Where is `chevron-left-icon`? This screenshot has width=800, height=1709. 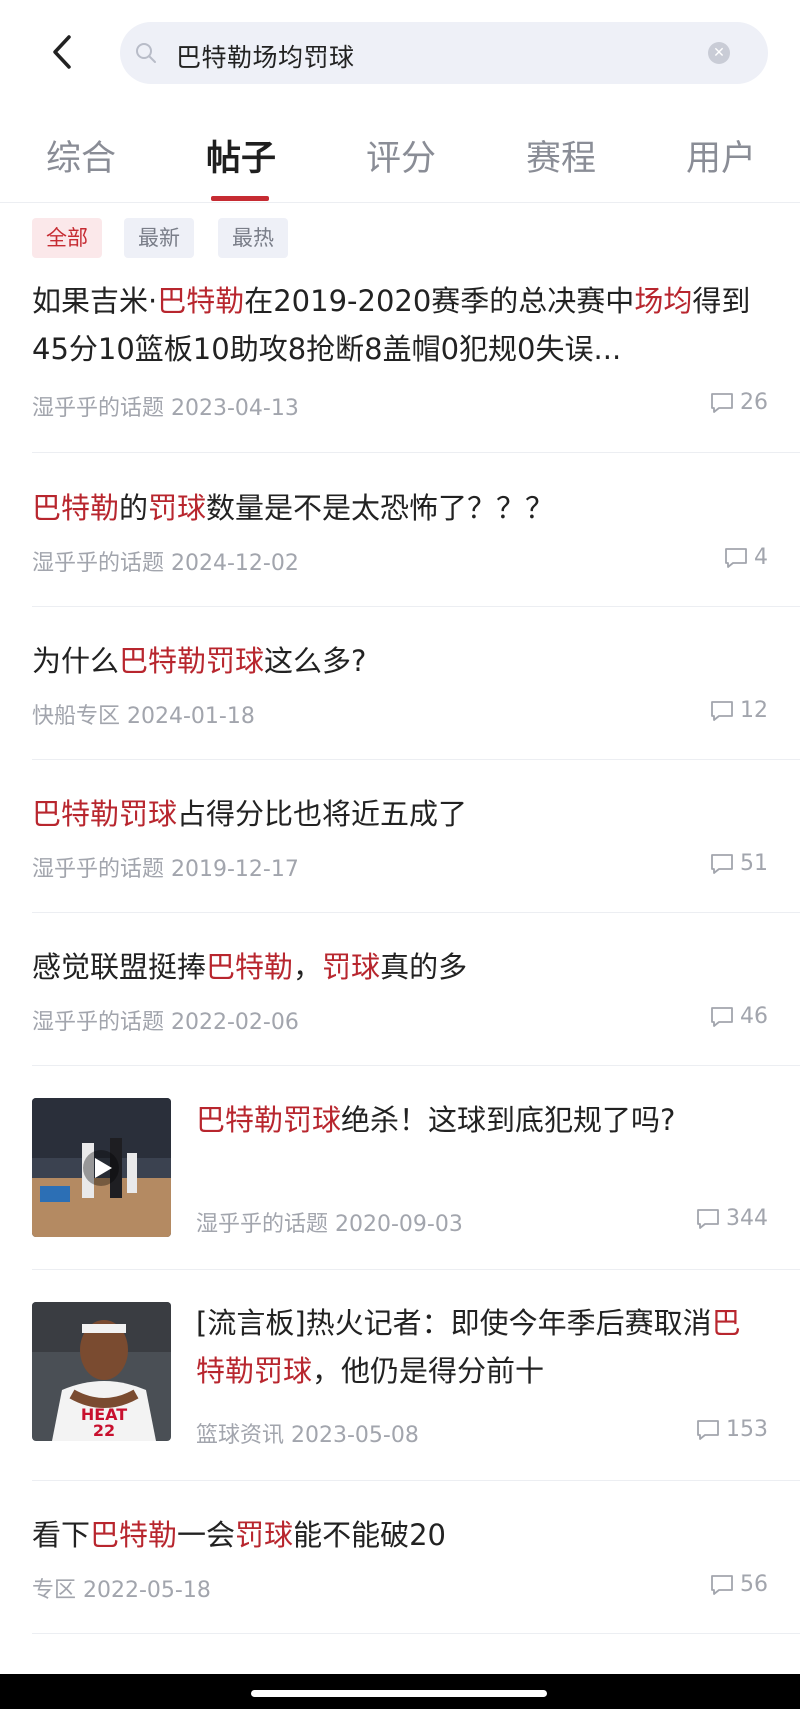
chevron-left-icon is located at coordinates (62, 52).